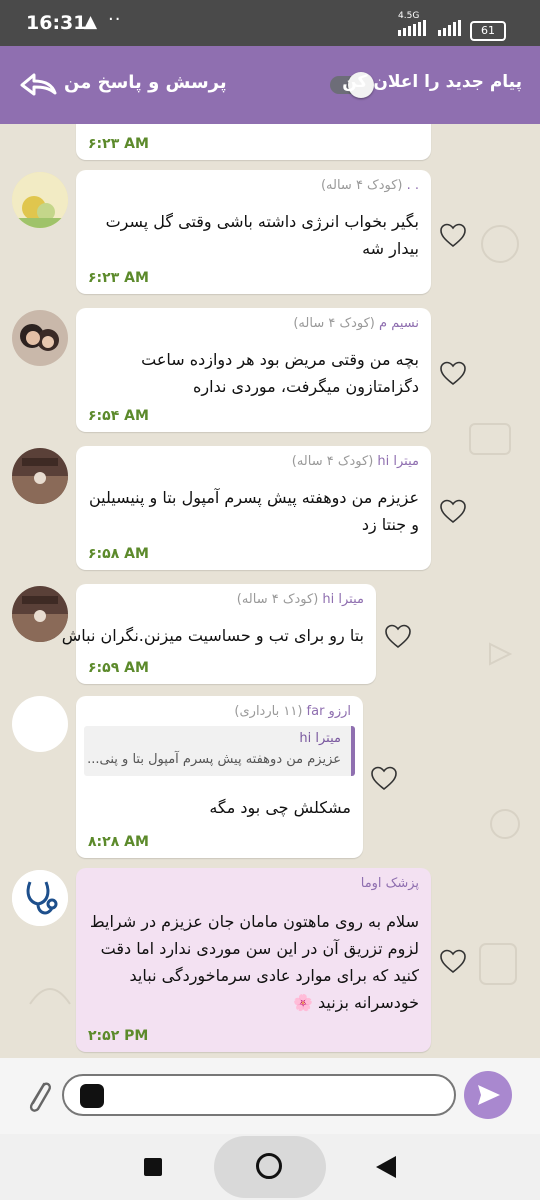  What do you see at coordinates (386, 1167) in the screenshot?
I see `back-button` at bounding box center [386, 1167].